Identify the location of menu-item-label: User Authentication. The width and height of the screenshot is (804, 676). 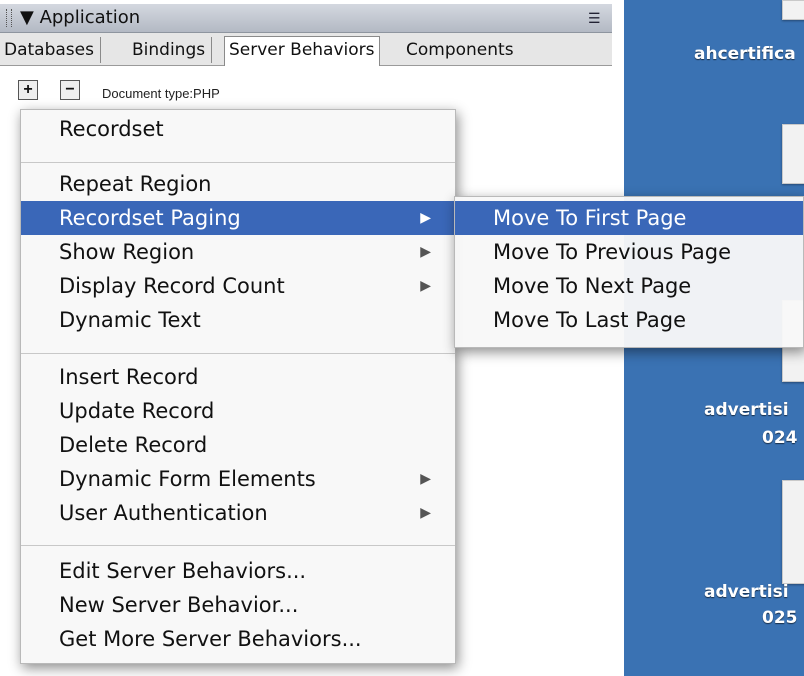
(163, 513).